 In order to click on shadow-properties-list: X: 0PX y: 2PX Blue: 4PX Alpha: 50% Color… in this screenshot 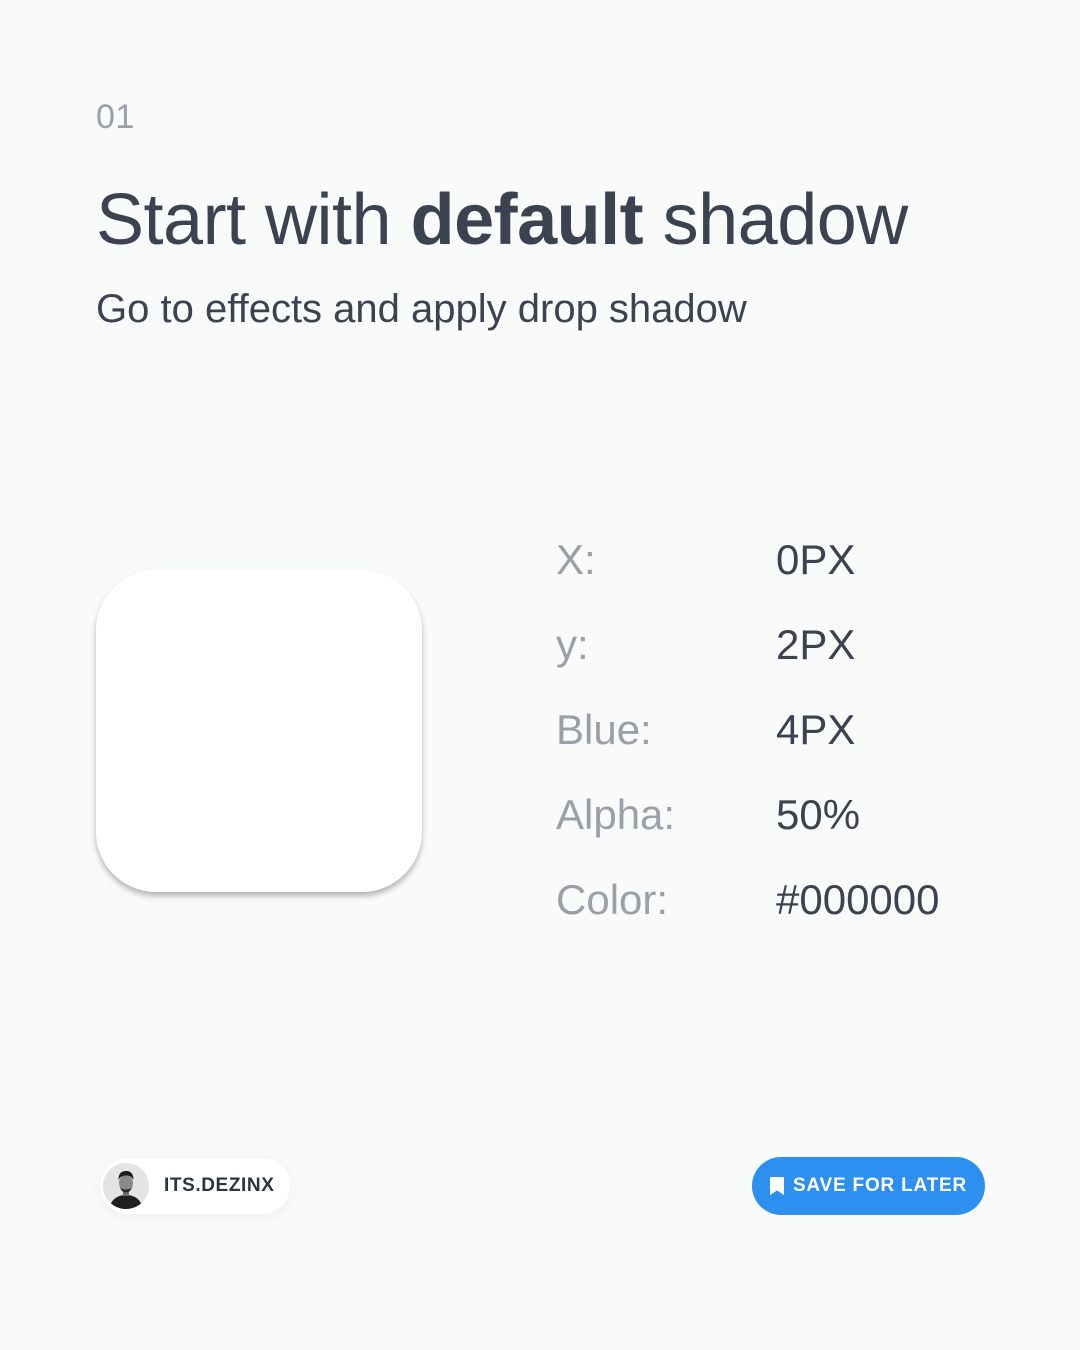, I will do `click(786, 742)`.